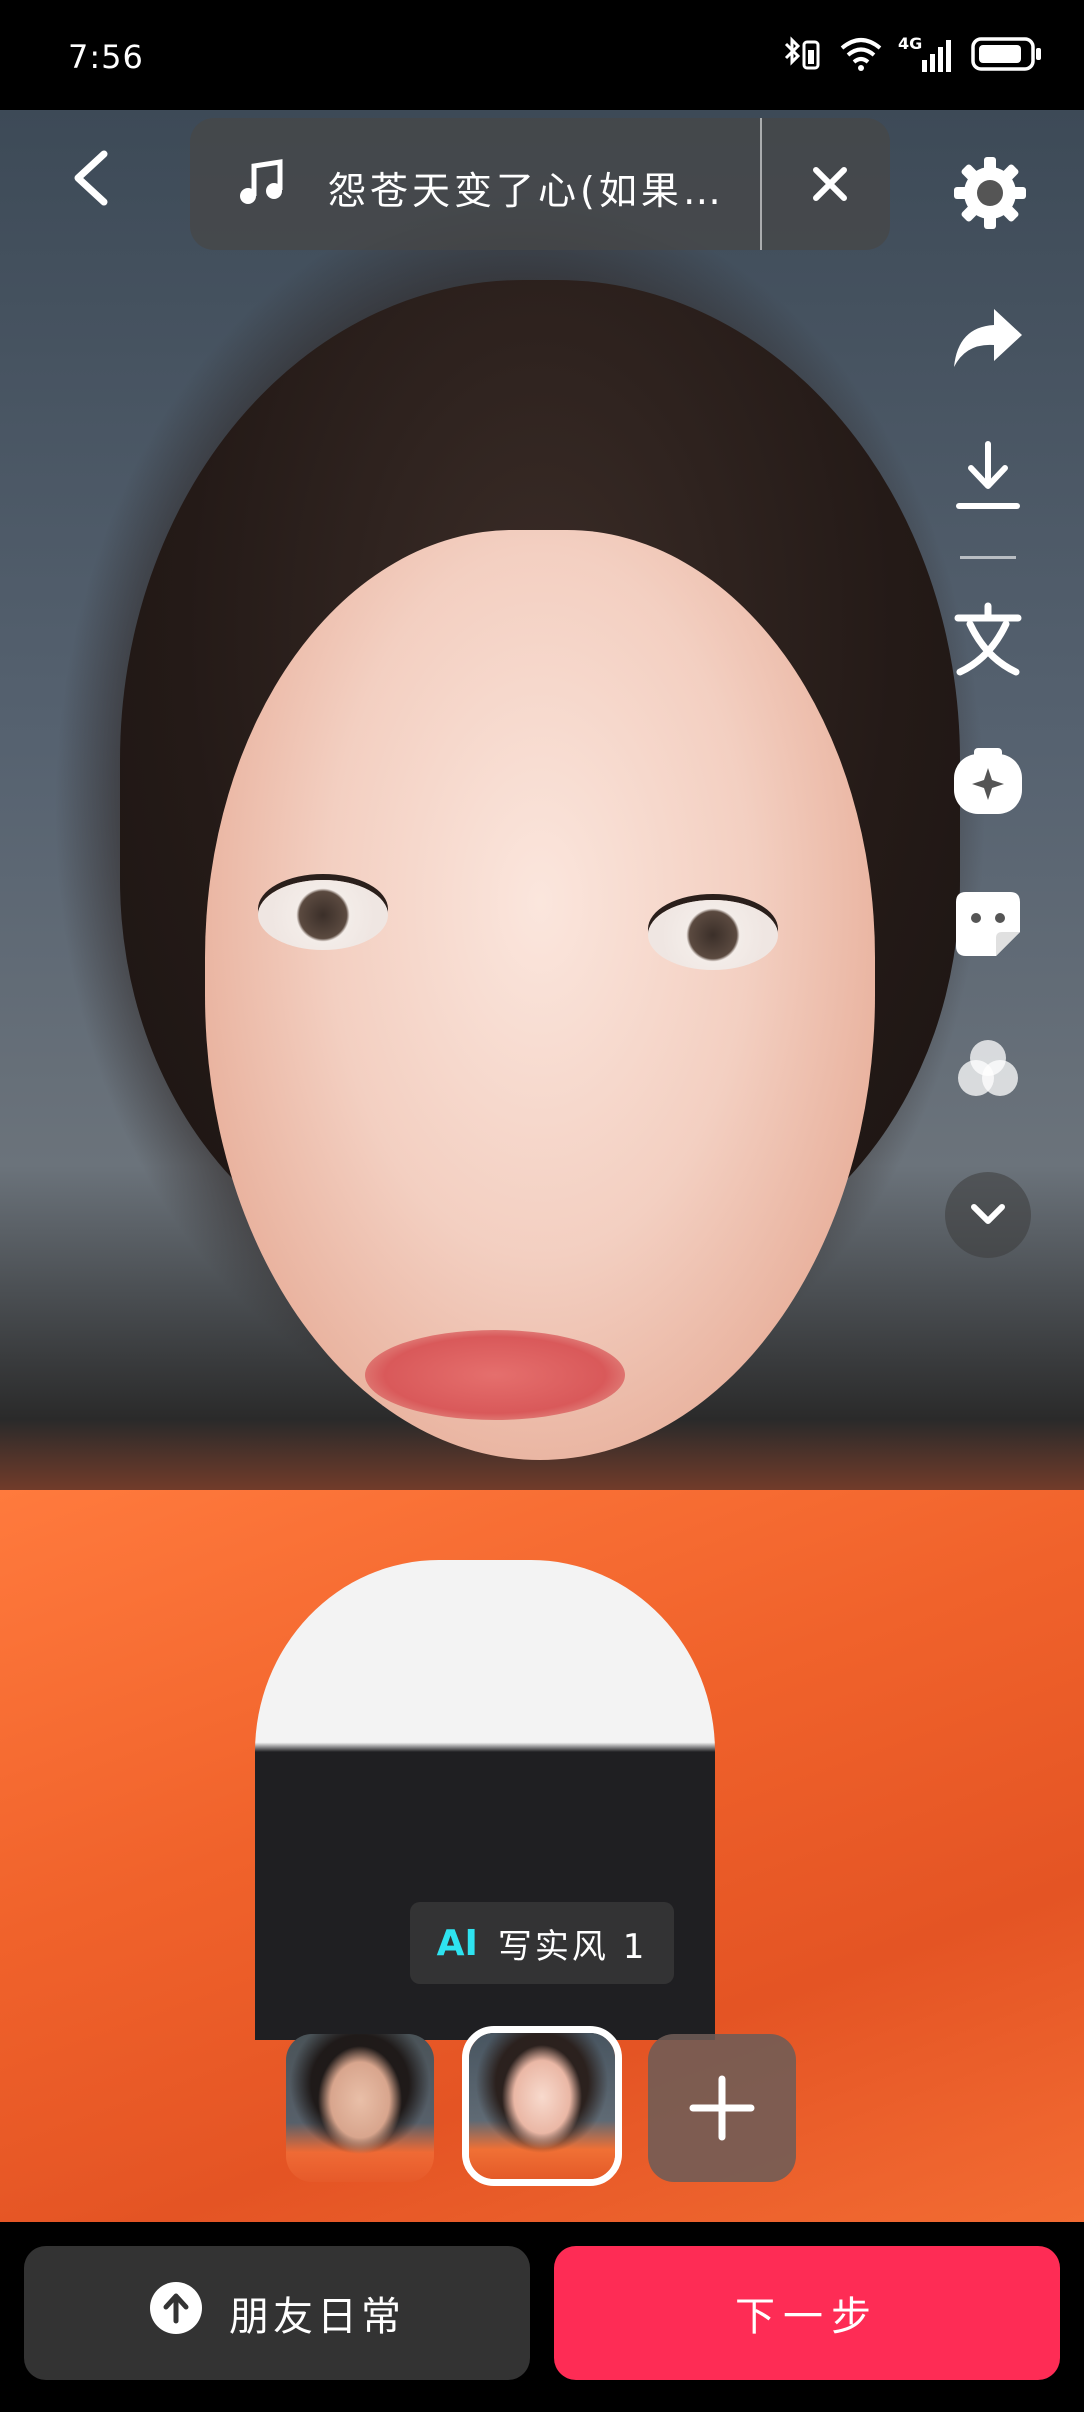 This screenshot has width=1084, height=2412. I want to click on portrait-right-eye, so click(713, 935).